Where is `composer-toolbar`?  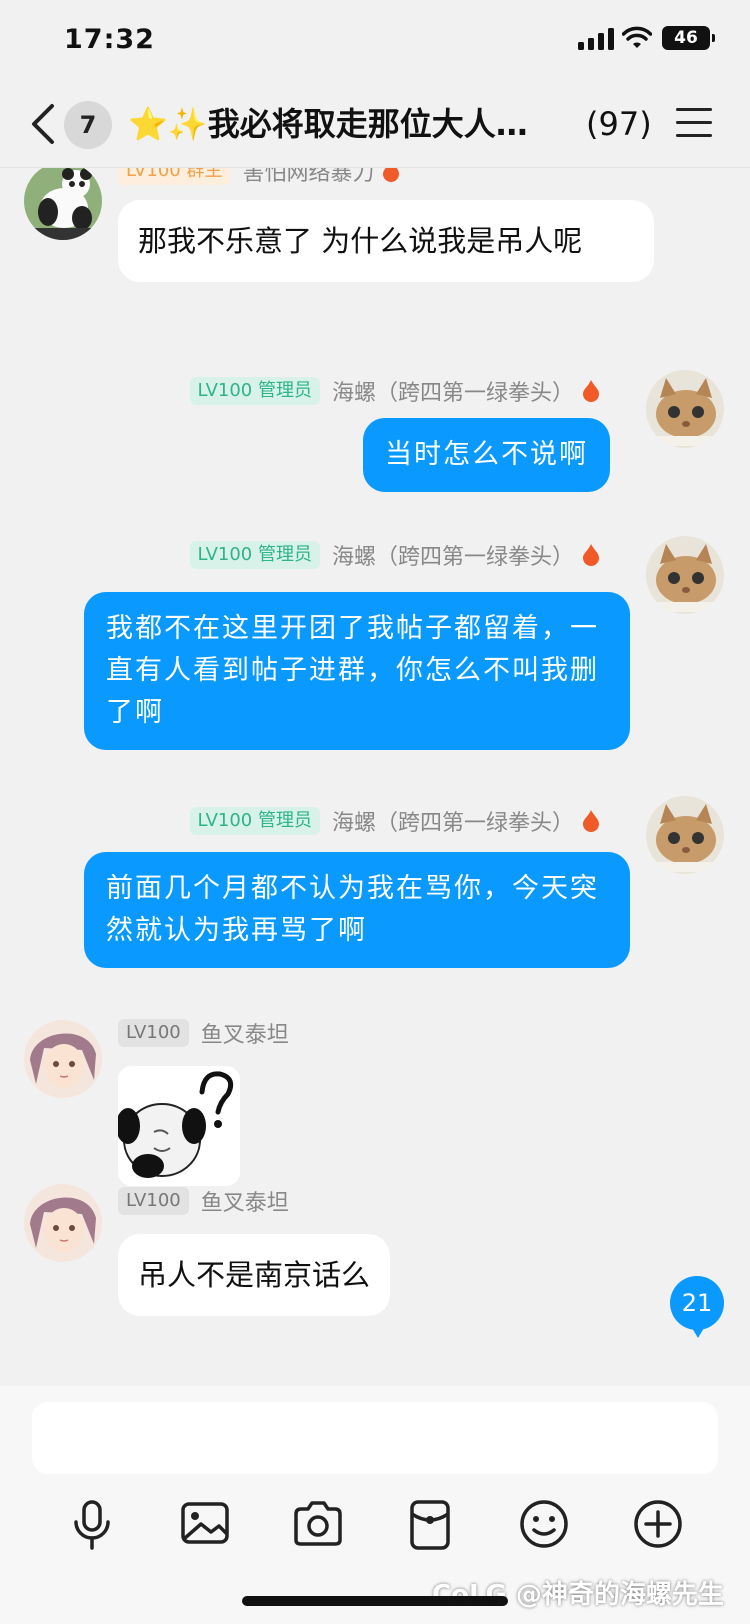 composer-toolbar is located at coordinates (375, 1526).